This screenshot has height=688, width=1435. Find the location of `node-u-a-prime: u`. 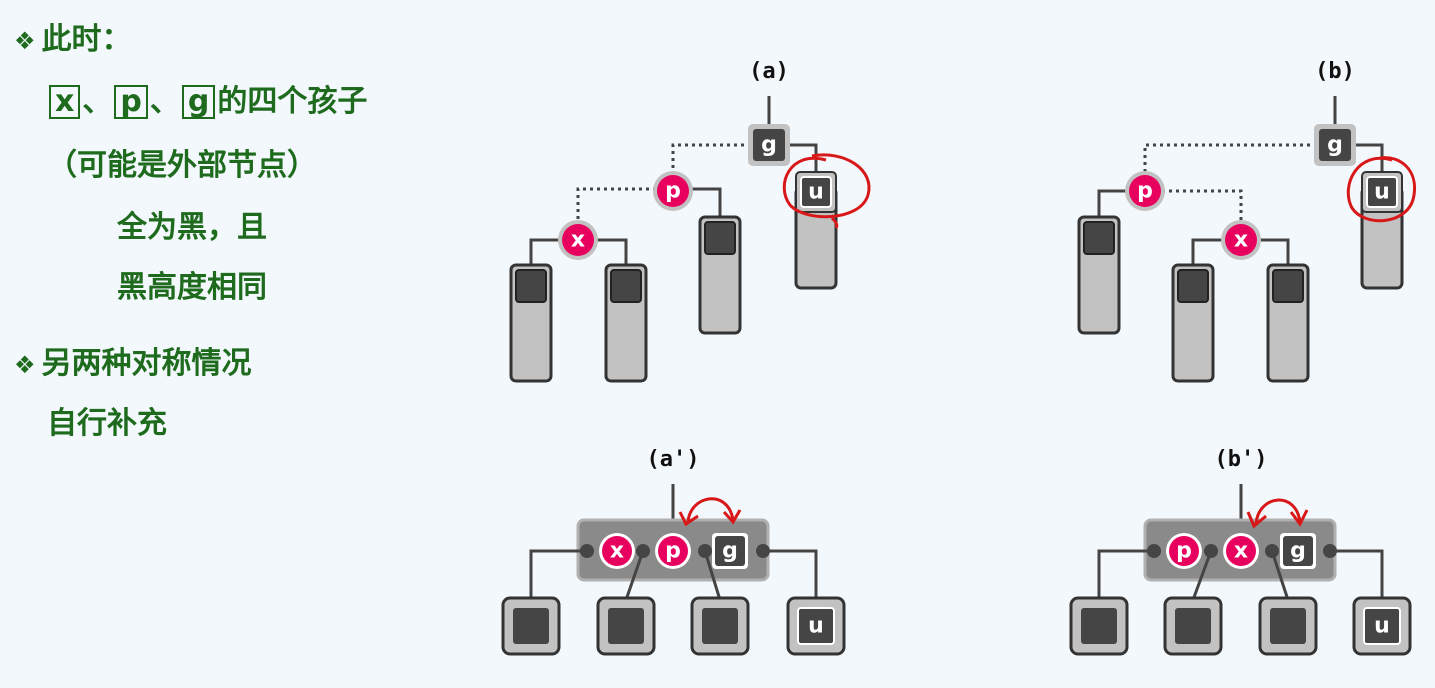

node-u-a-prime: u is located at coordinates (816, 626).